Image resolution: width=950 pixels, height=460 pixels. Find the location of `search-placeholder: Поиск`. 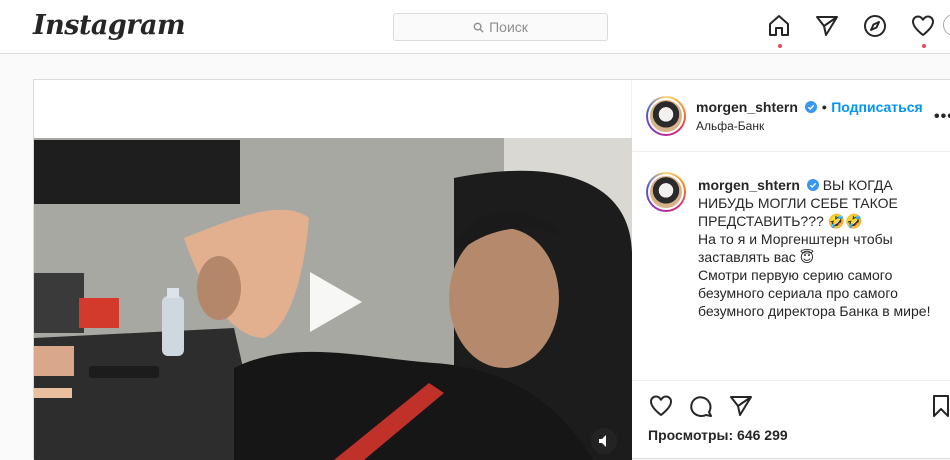

search-placeholder: Поиск is located at coordinates (508, 27).